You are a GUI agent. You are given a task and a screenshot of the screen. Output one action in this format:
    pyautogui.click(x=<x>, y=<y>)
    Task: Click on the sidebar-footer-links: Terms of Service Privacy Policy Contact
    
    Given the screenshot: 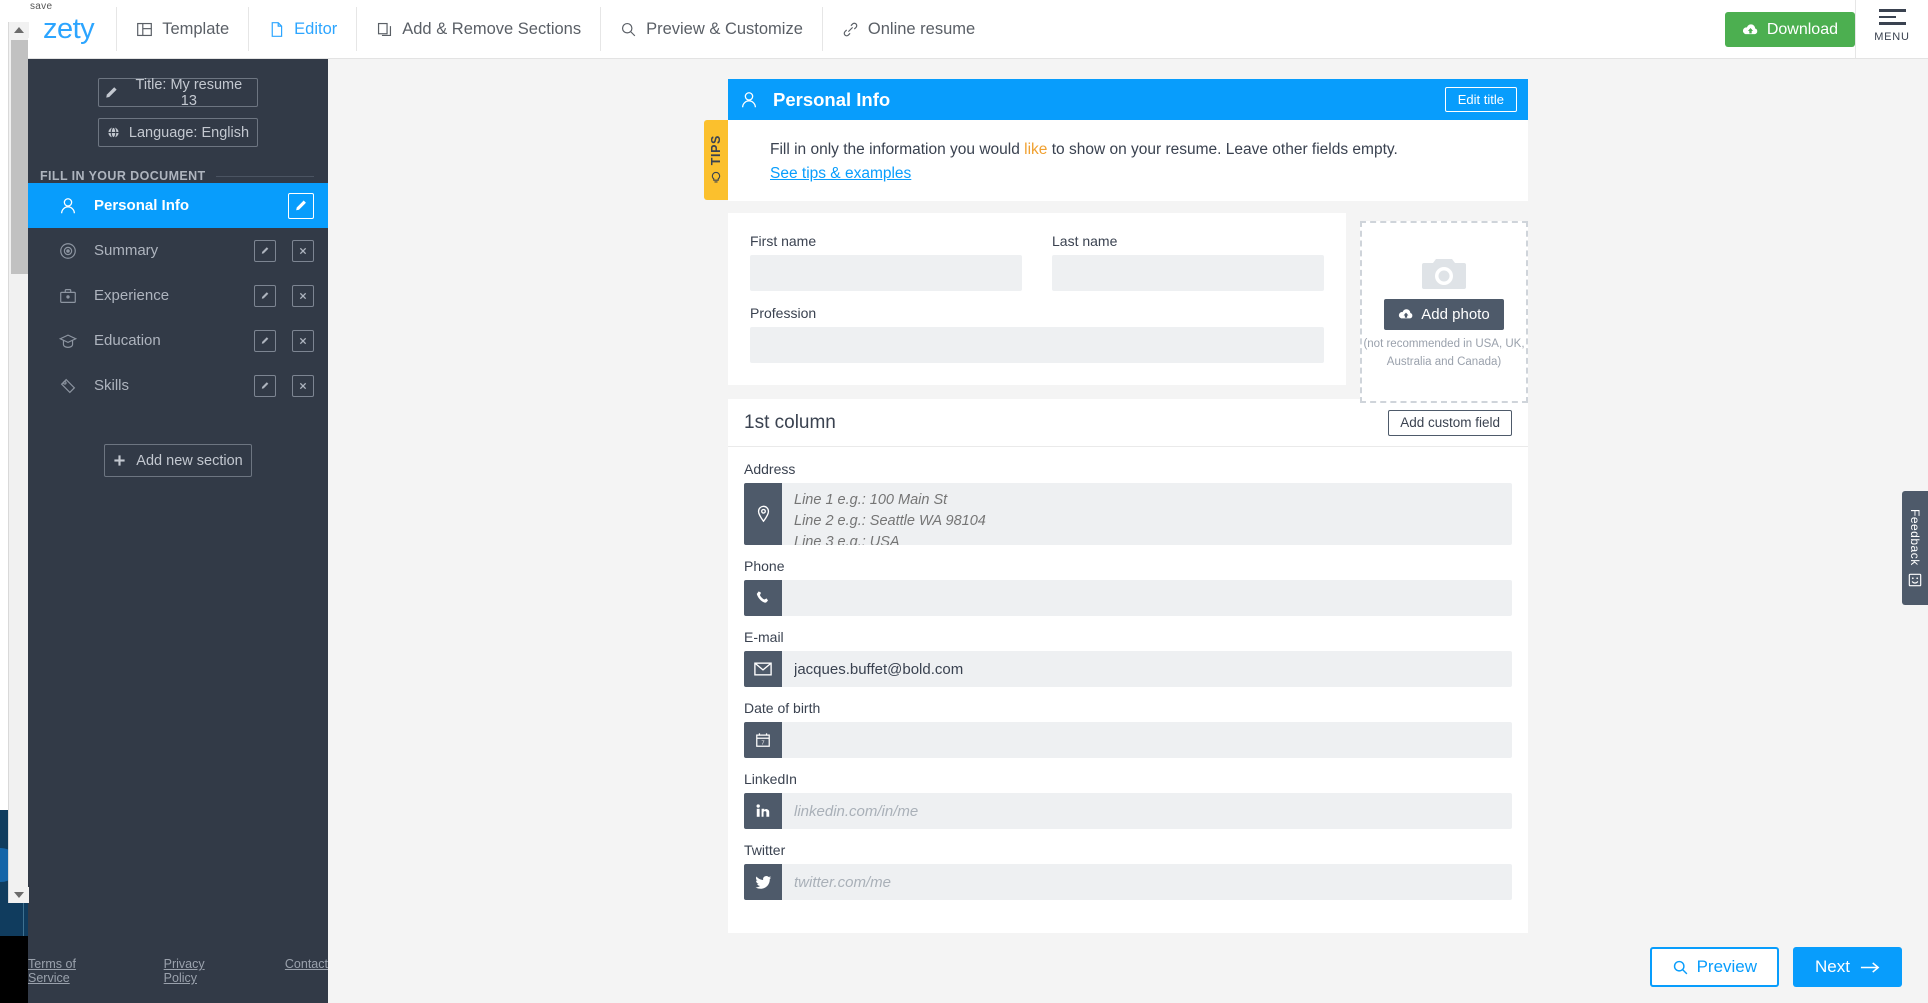 What is the action you would take?
    pyautogui.click(x=178, y=971)
    